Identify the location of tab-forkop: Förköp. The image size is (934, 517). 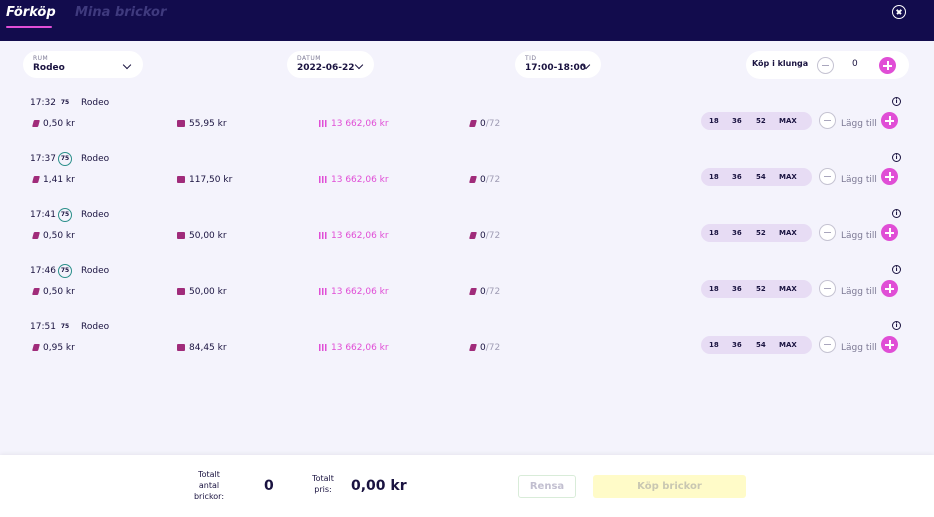
(31, 12).